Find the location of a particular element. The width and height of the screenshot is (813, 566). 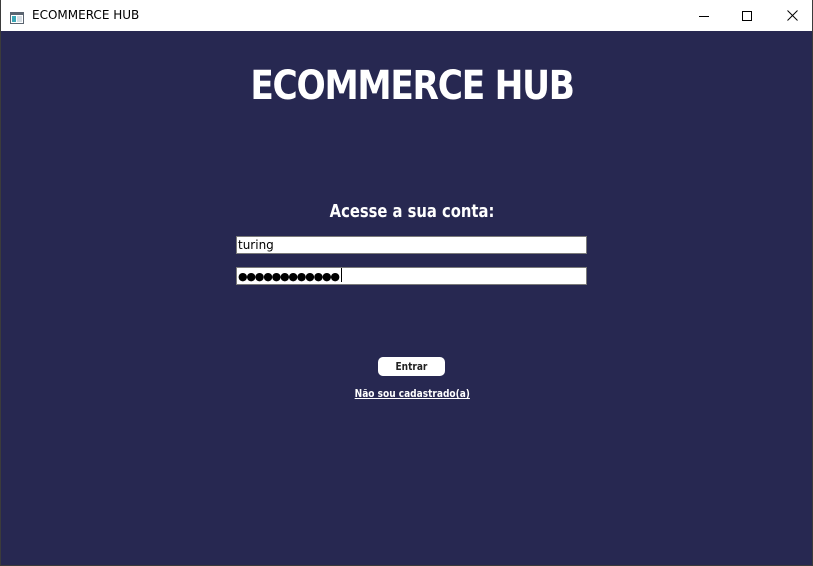

username-value: turing is located at coordinates (256, 245).